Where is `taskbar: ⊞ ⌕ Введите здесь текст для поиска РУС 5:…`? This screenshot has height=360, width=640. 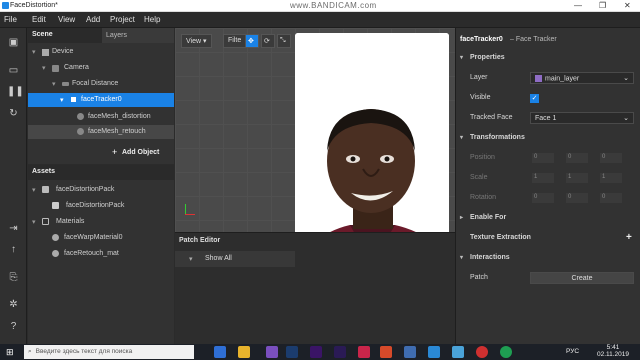 taskbar: ⊞ ⌕ Введите здесь текст для поиска РУС 5:… is located at coordinates (320, 352).